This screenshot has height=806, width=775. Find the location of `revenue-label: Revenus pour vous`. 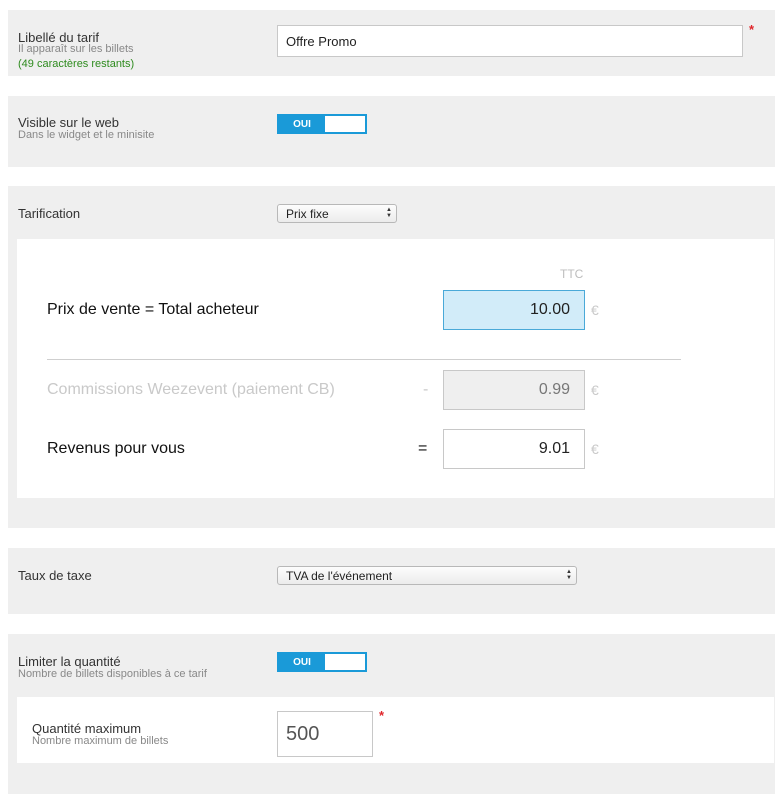

revenue-label: Revenus pour vous is located at coordinates (116, 448).